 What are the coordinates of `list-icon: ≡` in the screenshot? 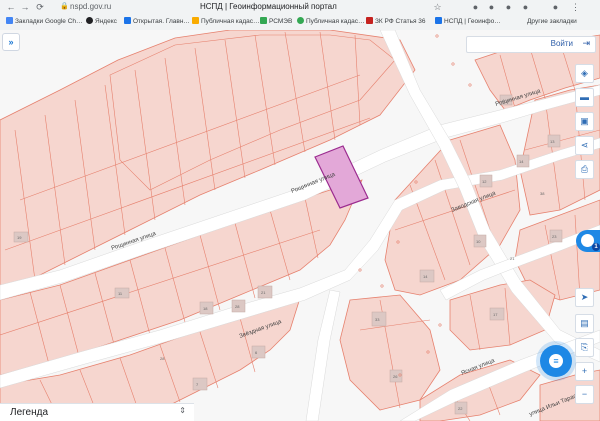 It's located at (556, 361).